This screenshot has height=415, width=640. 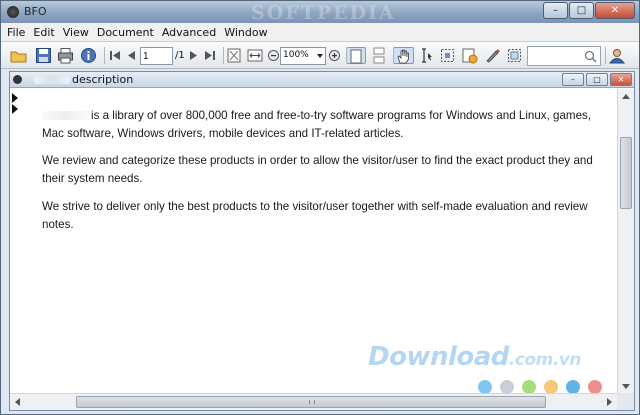 I want to click on single-page-toggle, so click(x=356, y=55).